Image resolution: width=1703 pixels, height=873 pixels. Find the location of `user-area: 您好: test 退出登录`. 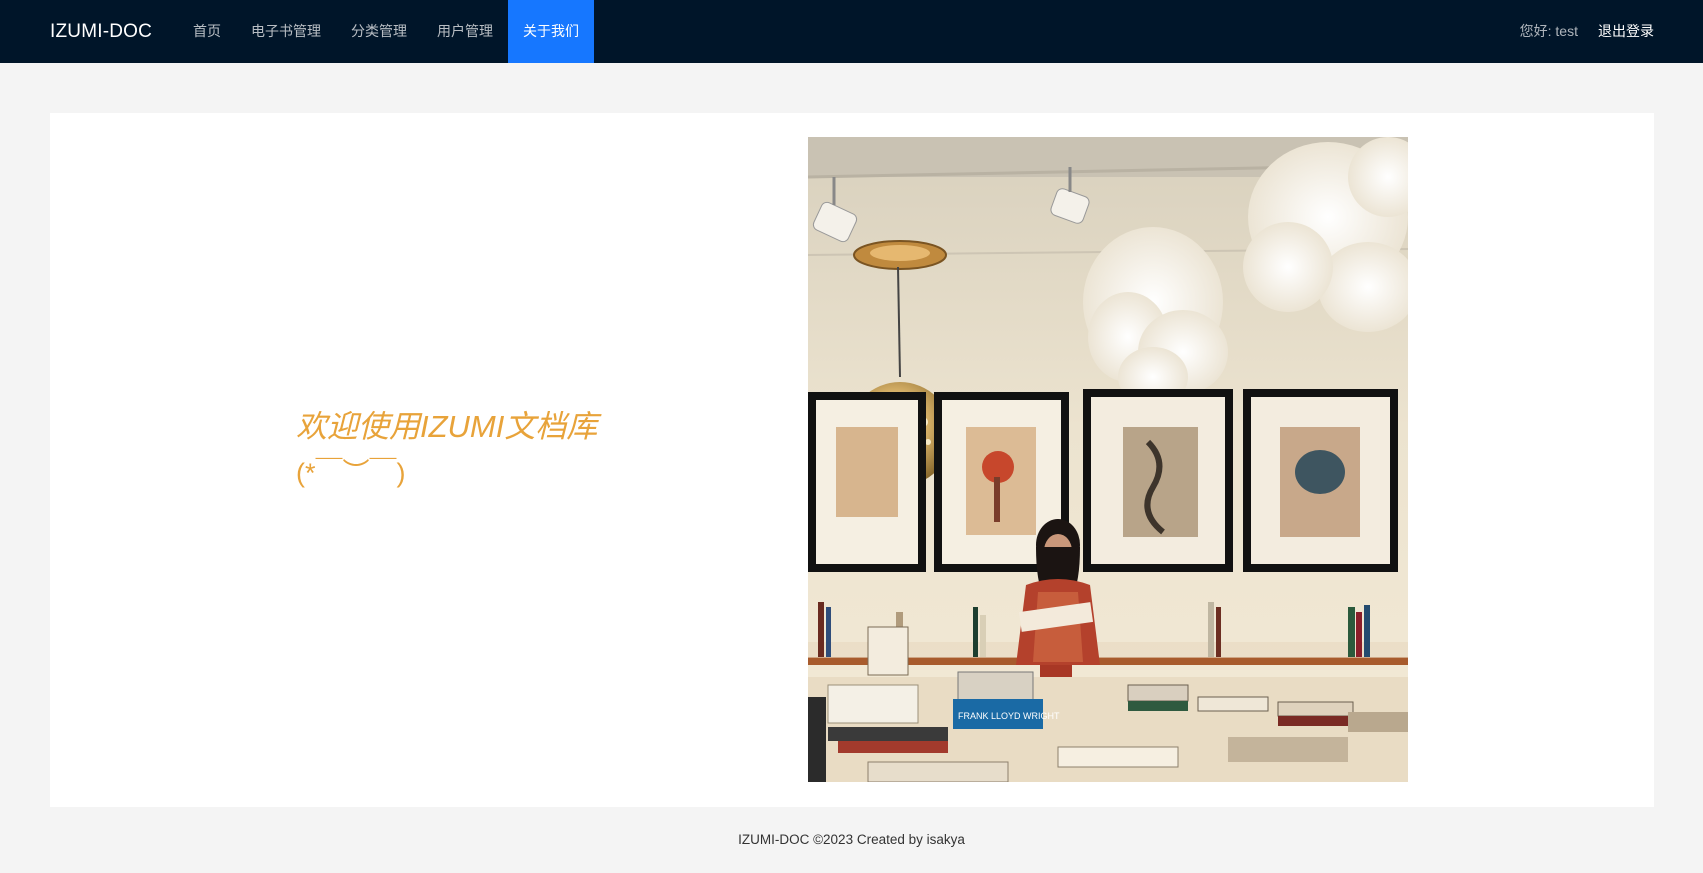

user-area: 您好: test 退出登录 is located at coordinates (1587, 31).